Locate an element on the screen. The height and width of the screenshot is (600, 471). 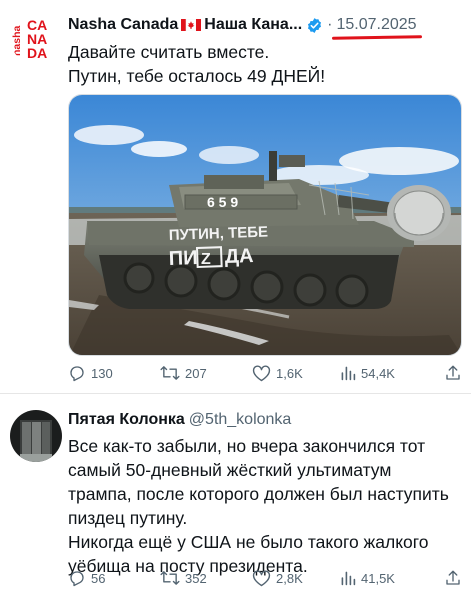
action-bar: 56 352 2,8K 41,5K is located at coordinates (265, 578).